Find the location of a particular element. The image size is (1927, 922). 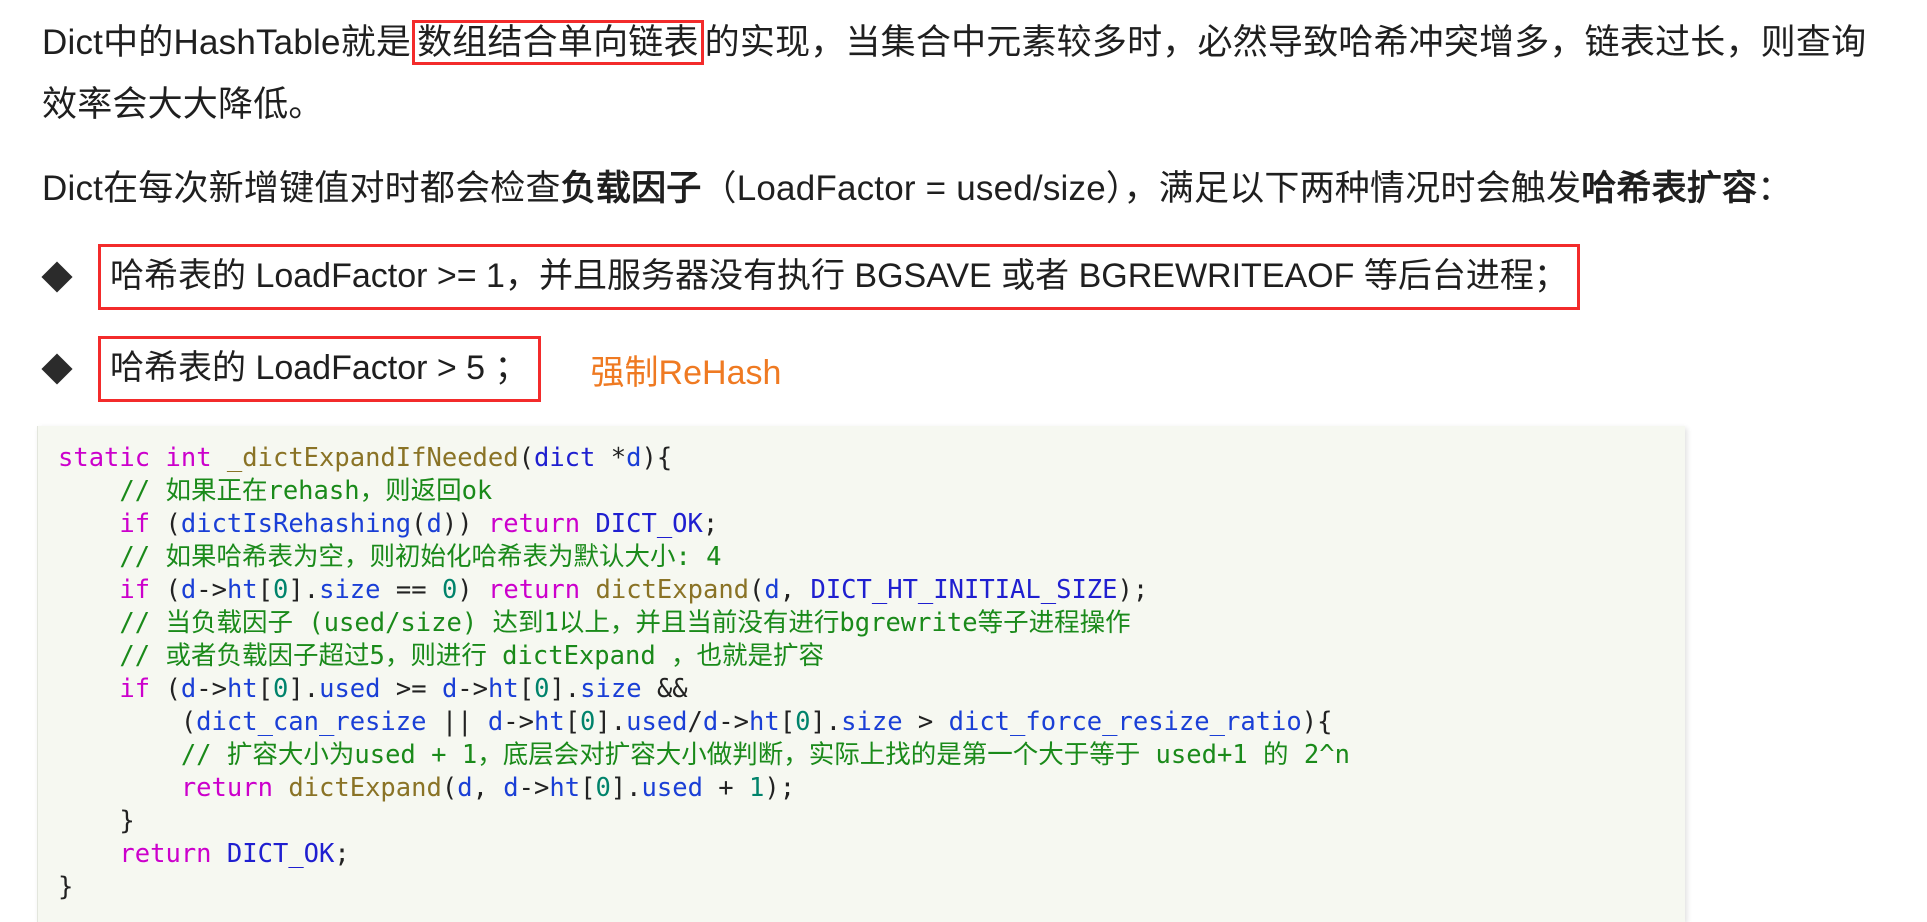

code-token-plain: && is located at coordinates (664, 689).